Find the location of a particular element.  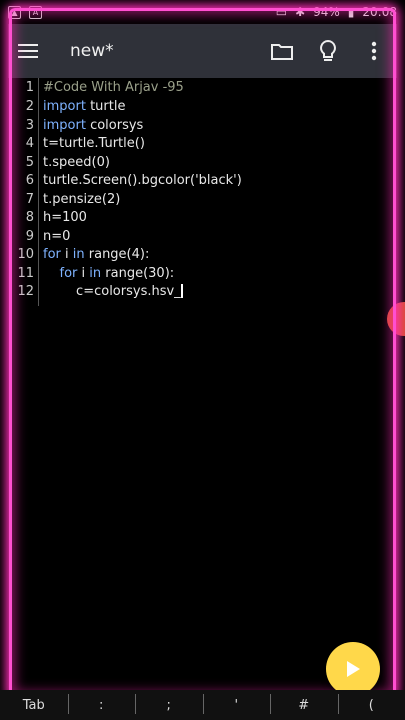

code-text: #Code With Arjav -95 is located at coordinates (113, 87).